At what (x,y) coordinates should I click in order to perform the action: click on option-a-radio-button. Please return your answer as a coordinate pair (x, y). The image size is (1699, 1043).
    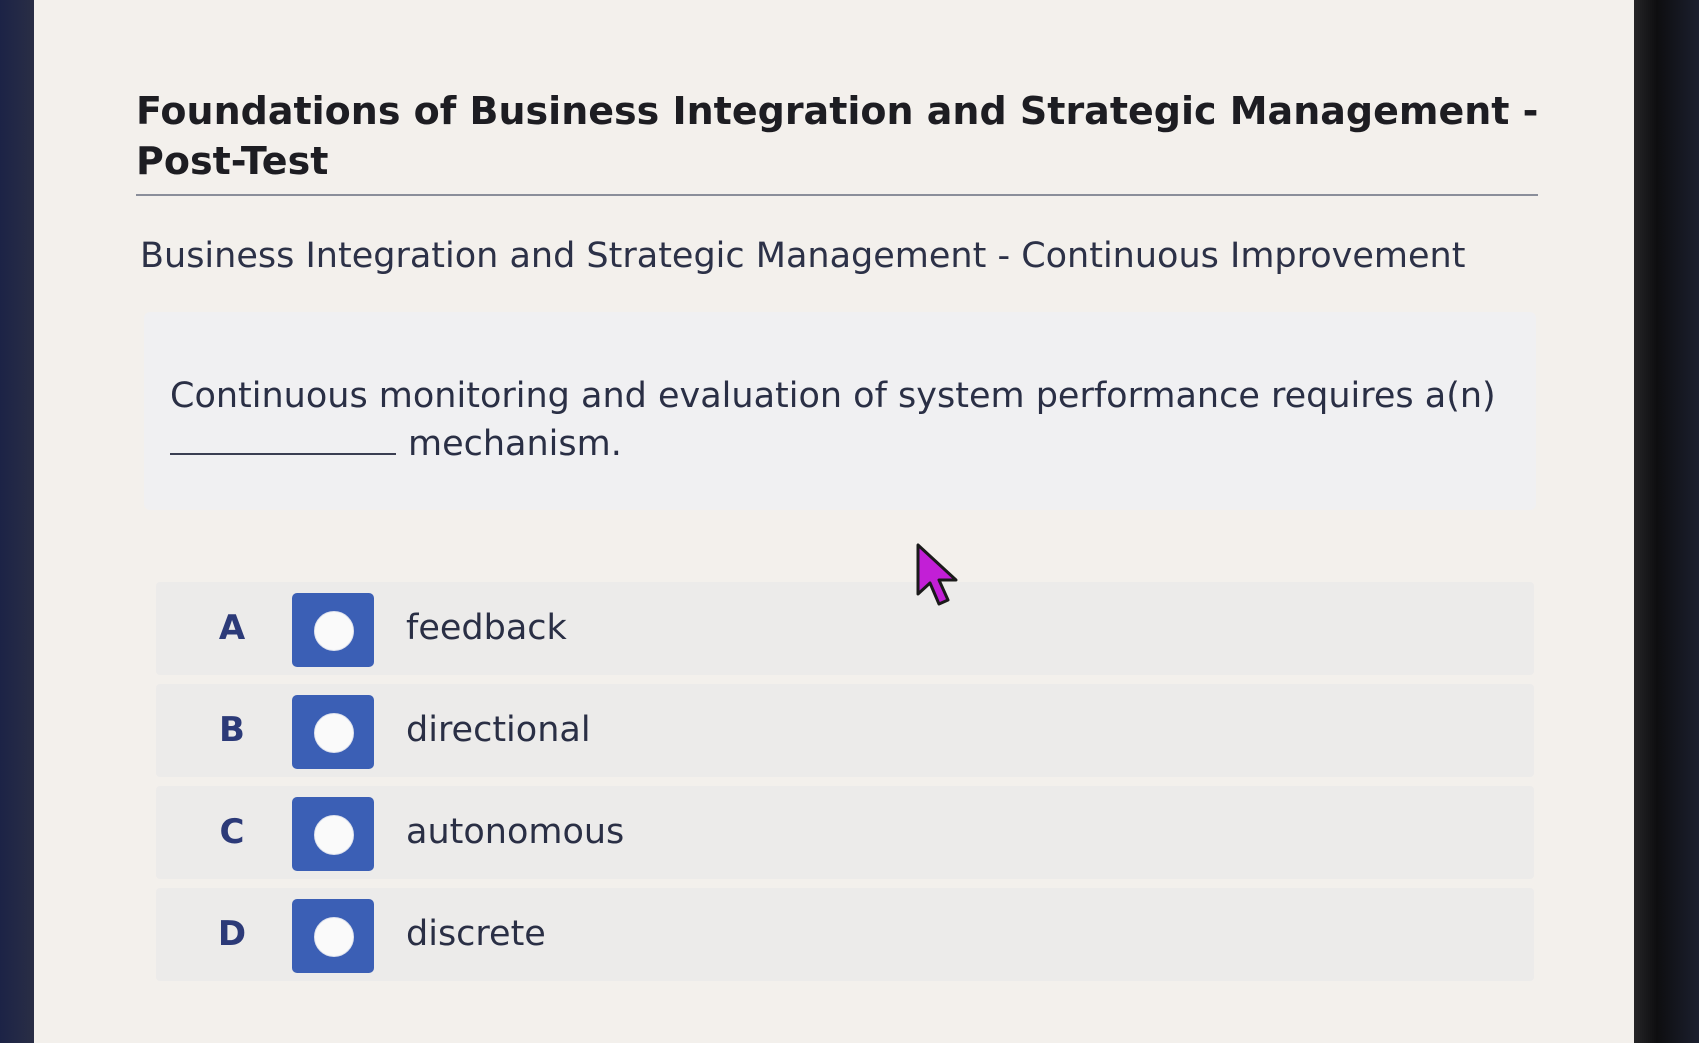
    Looking at the image, I should click on (333, 630).